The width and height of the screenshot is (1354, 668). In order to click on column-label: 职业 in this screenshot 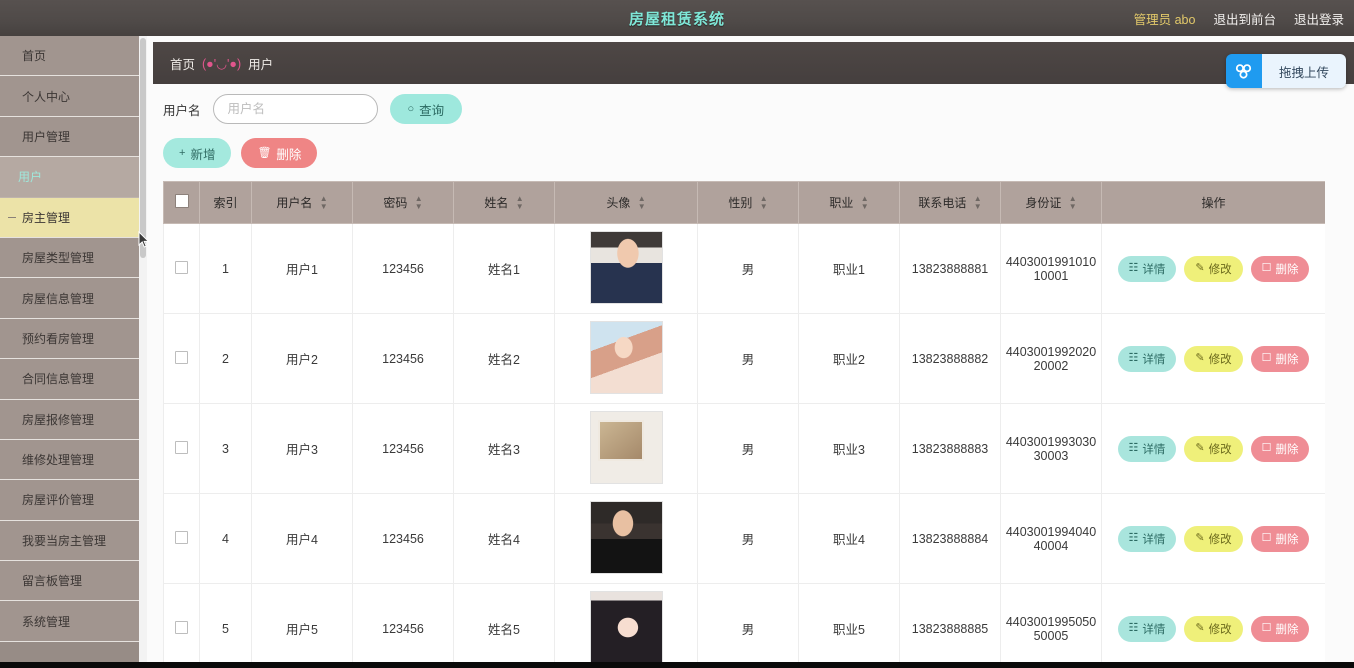, I will do `click(841, 202)`.